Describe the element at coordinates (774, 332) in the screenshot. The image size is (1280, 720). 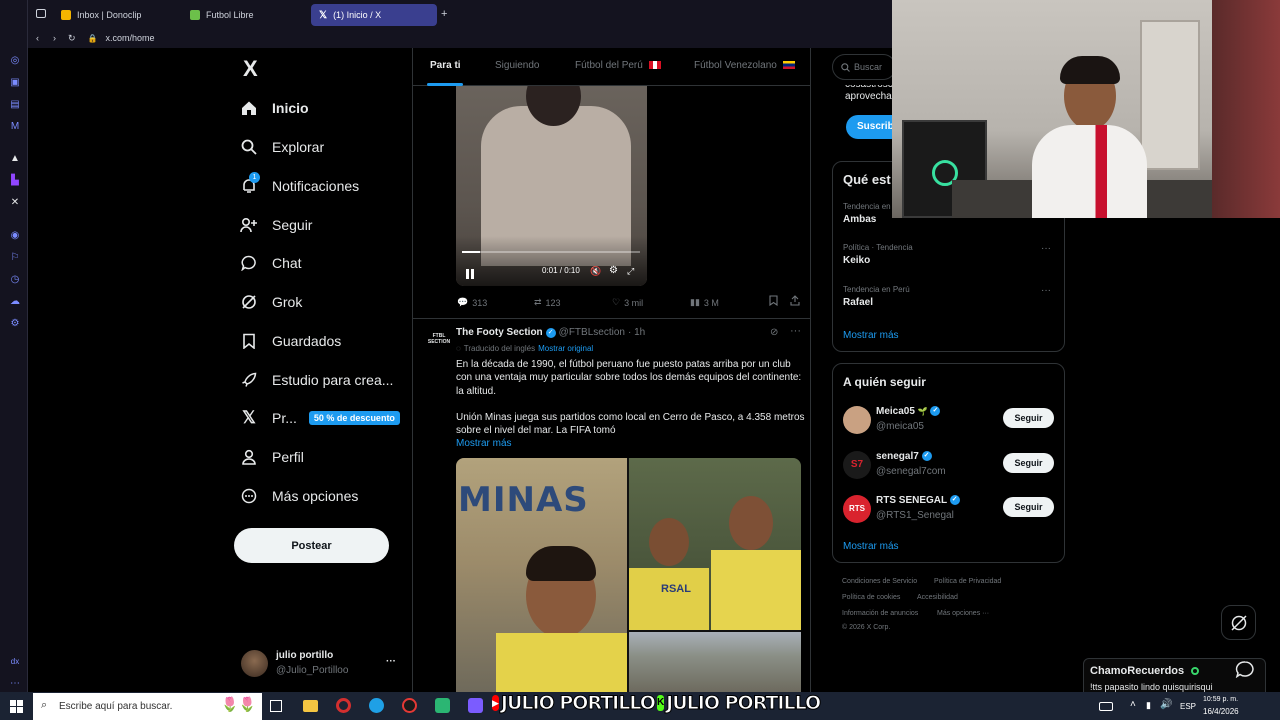
I see `grok-icon: ⊘` at that location.